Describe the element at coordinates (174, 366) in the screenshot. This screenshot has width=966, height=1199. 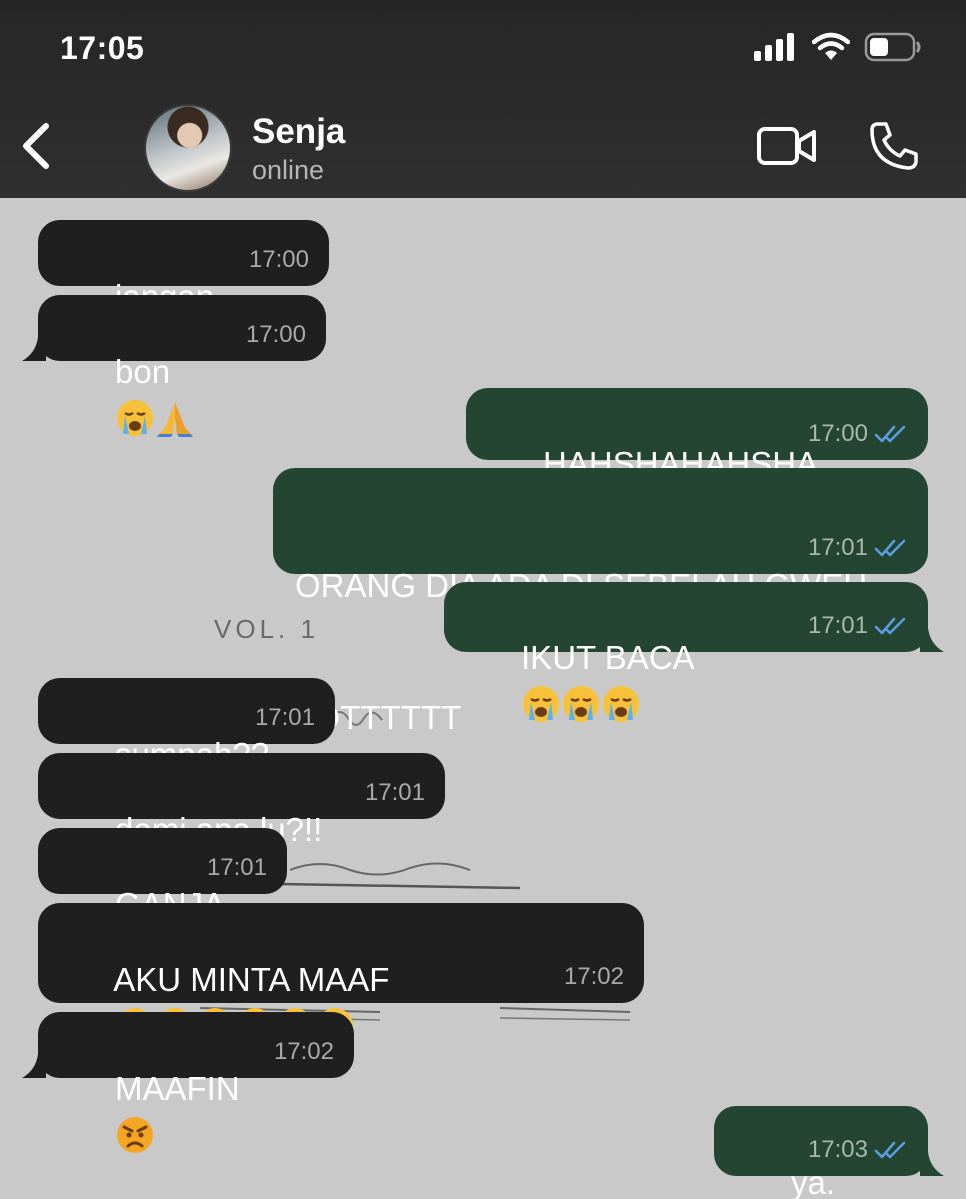
I see `message-bubble-incoming: bon 17:00` at that location.